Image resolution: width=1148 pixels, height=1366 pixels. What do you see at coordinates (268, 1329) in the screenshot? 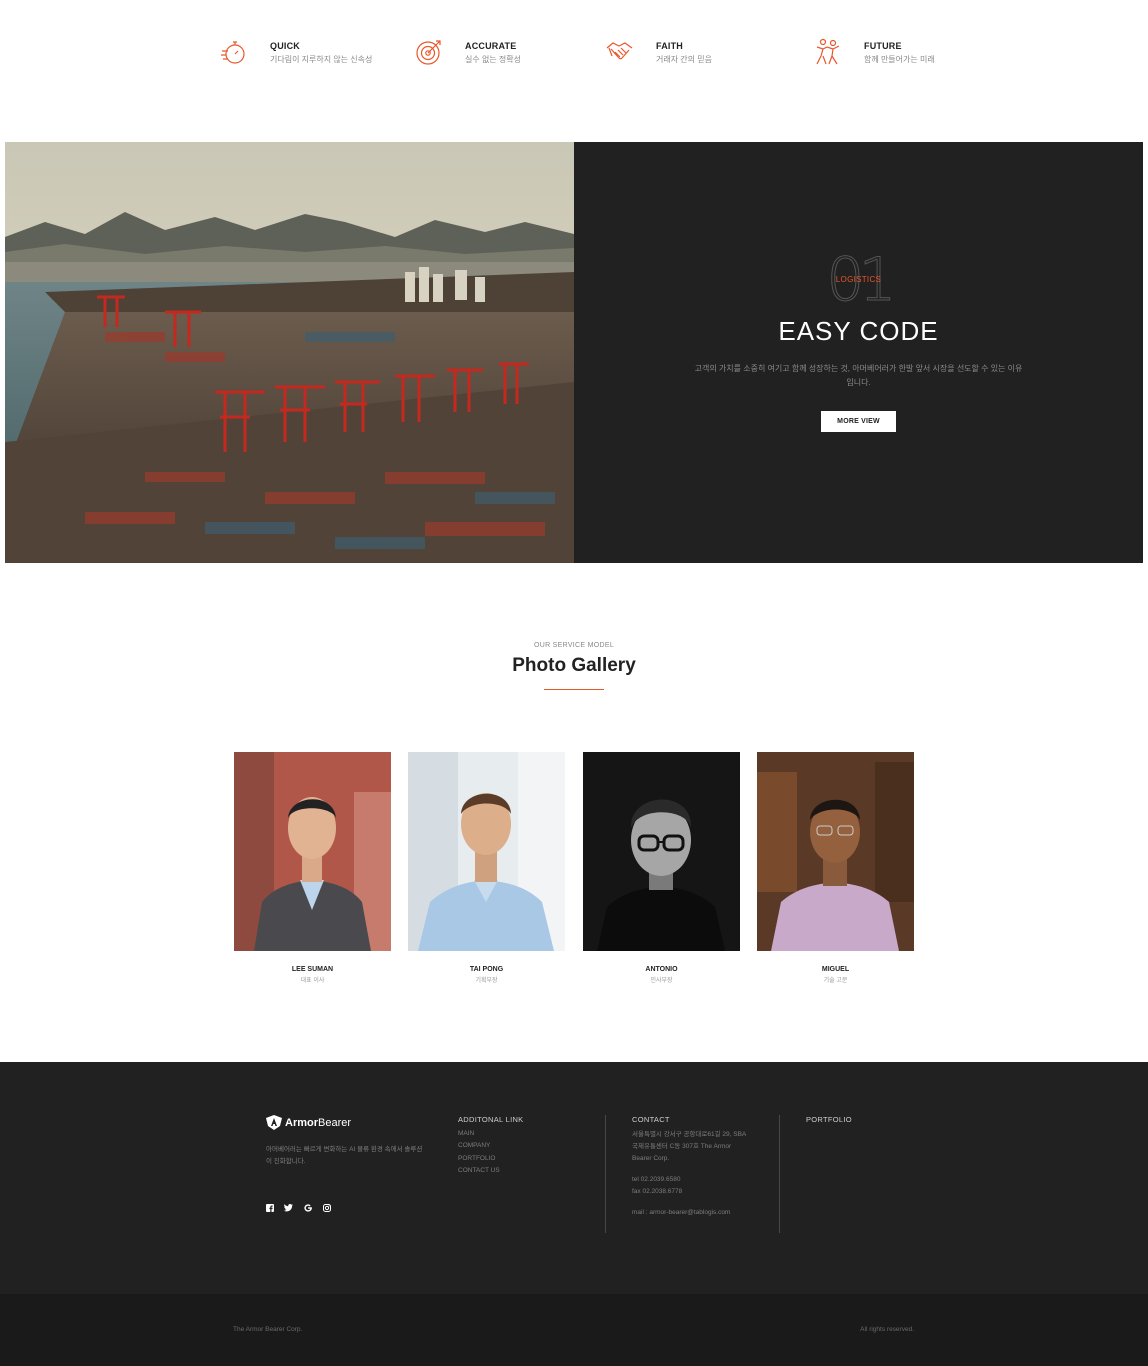
I see `copyright-text: The Armor Bearer Corp.` at bounding box center [268, 1329].